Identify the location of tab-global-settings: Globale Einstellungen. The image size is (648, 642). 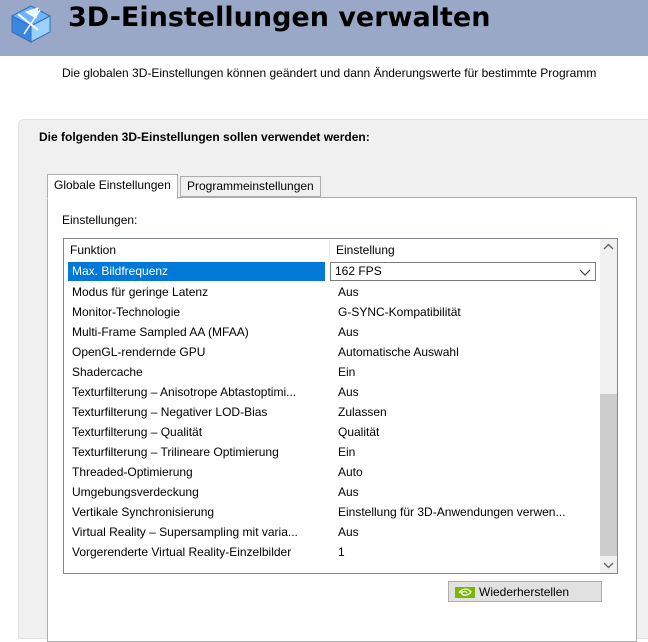
(112, 186).